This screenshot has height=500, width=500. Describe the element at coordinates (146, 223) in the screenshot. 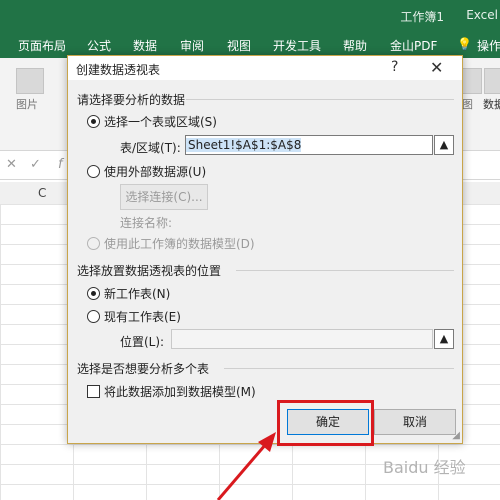

I see `connection-name-label: 连接名称:` at that location.